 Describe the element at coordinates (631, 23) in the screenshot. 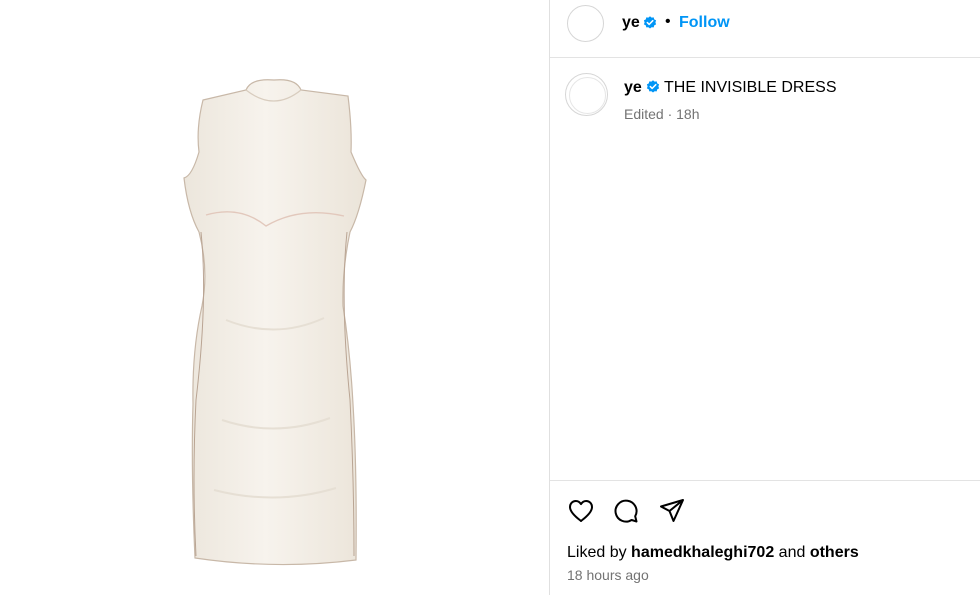

I see `header-username: ye` at that location.